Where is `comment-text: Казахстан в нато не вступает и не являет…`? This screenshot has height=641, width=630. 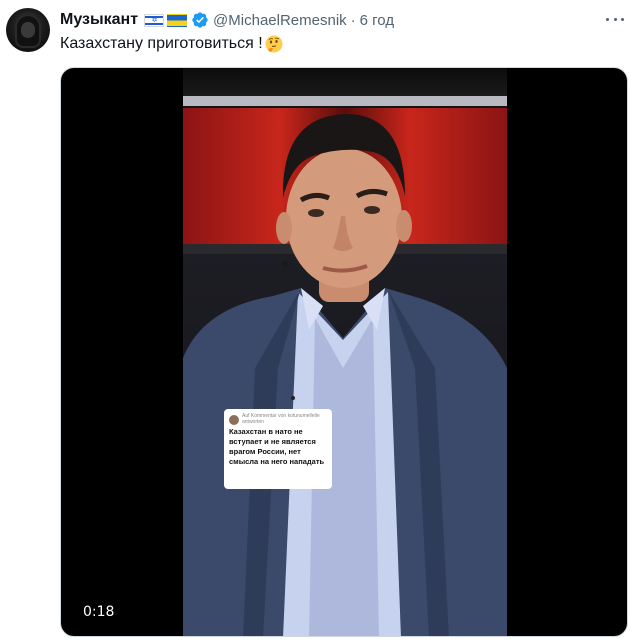
comment-text: Казахстан в нато не вступает и не являет… is located at coordinates (277, 446).